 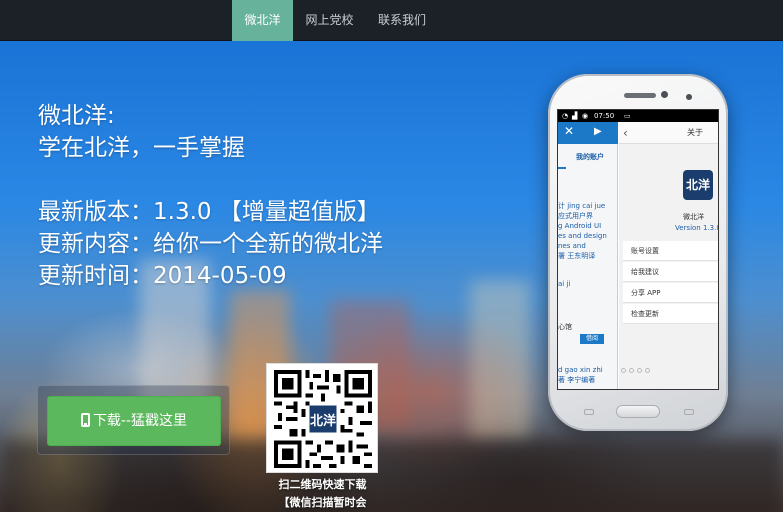 I want to click on menu-key-icon, so click(x=589, y=412).